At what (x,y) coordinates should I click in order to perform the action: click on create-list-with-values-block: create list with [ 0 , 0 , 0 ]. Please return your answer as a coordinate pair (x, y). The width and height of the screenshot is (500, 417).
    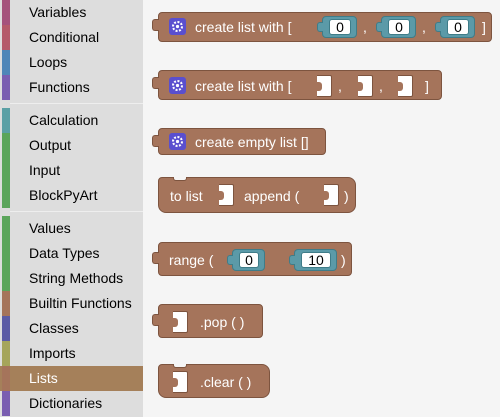
    Looking at the image, I should click on (322, 27).